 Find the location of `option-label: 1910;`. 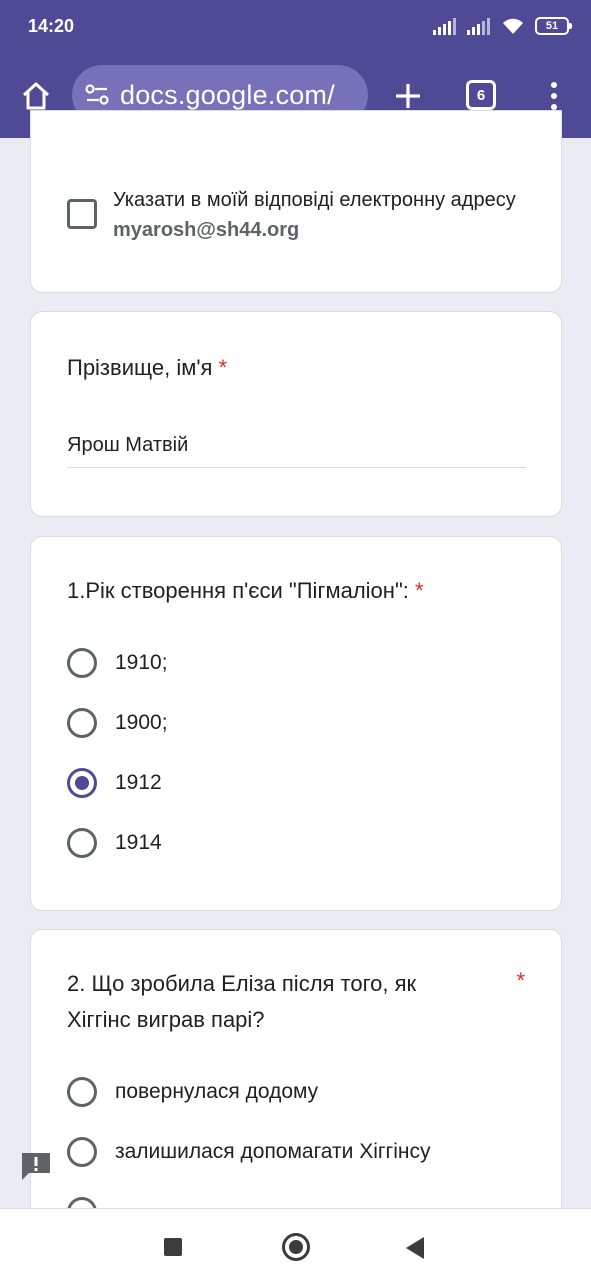

option-label: 1910; is located at coordinates (141, 663).